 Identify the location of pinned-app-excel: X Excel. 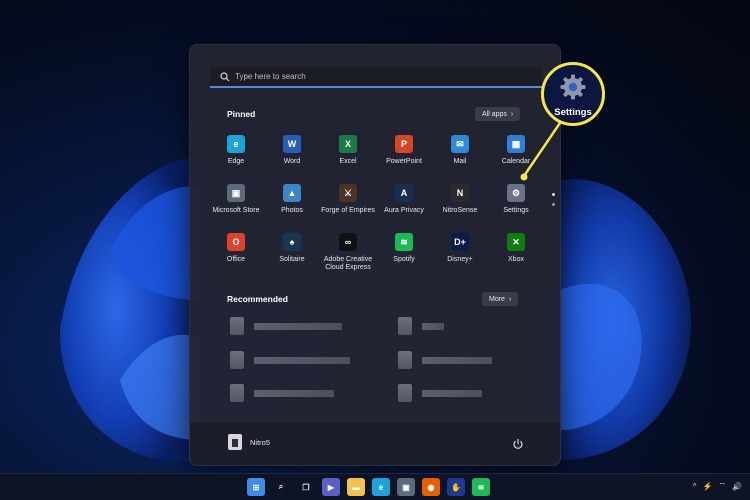
(348, 157).